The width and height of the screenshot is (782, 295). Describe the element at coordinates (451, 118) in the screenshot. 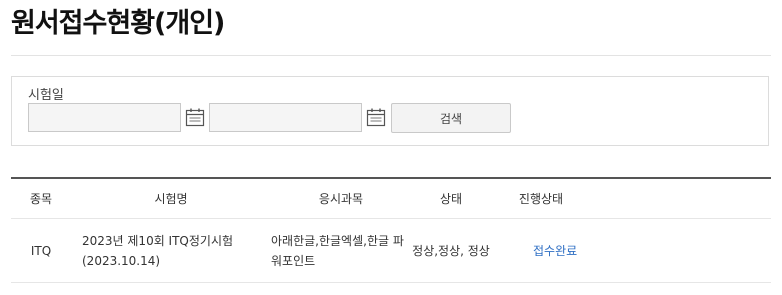

I see `search-button: 검색` at that location.